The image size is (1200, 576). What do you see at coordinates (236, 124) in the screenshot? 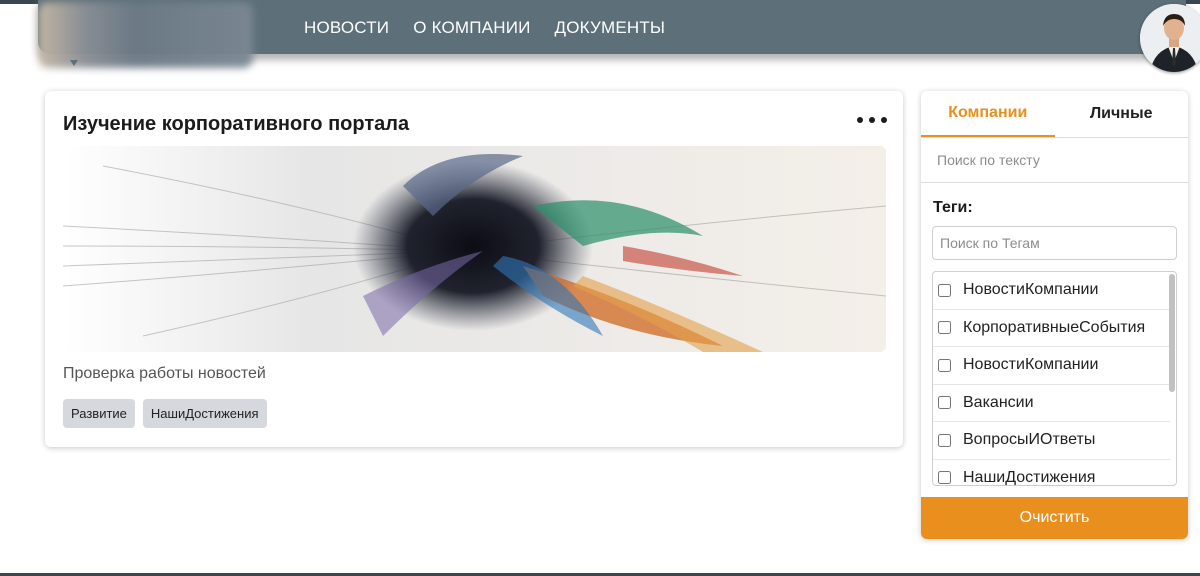
I see `news-title: Изучение корпоративного портала` at bounding box center [236, 124].